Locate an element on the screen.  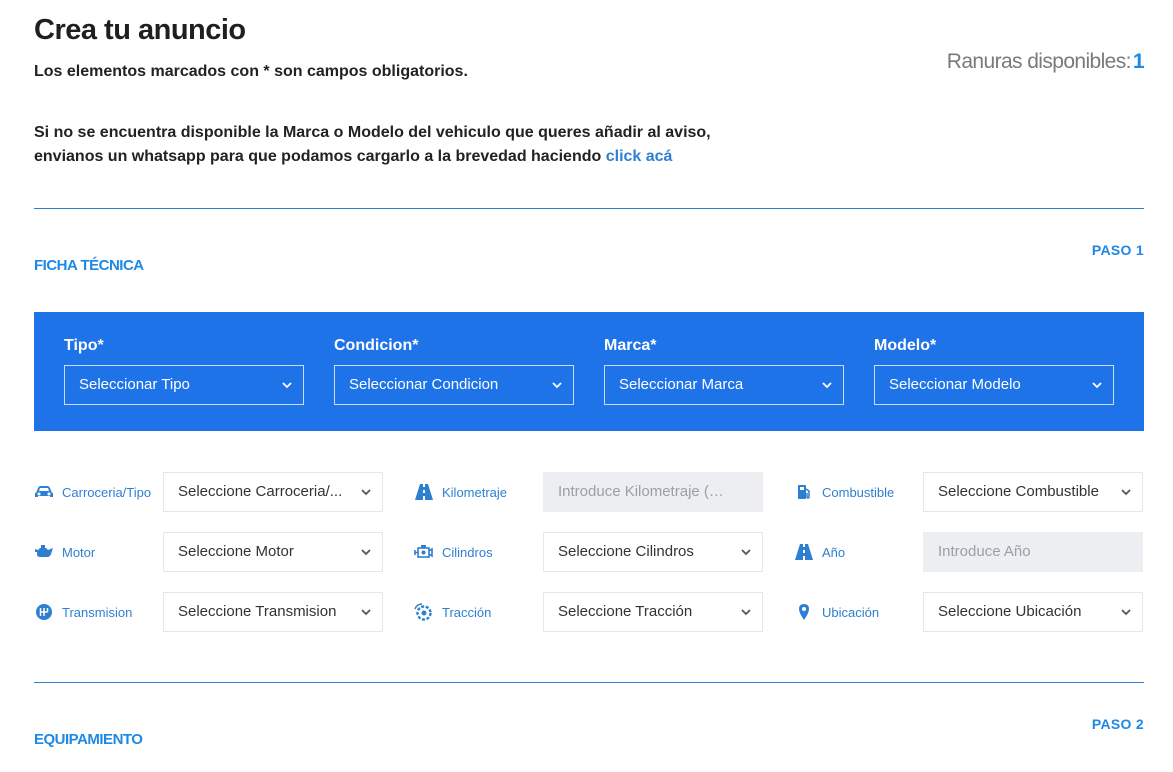
engine-icon is located at coordinates (424, 552).